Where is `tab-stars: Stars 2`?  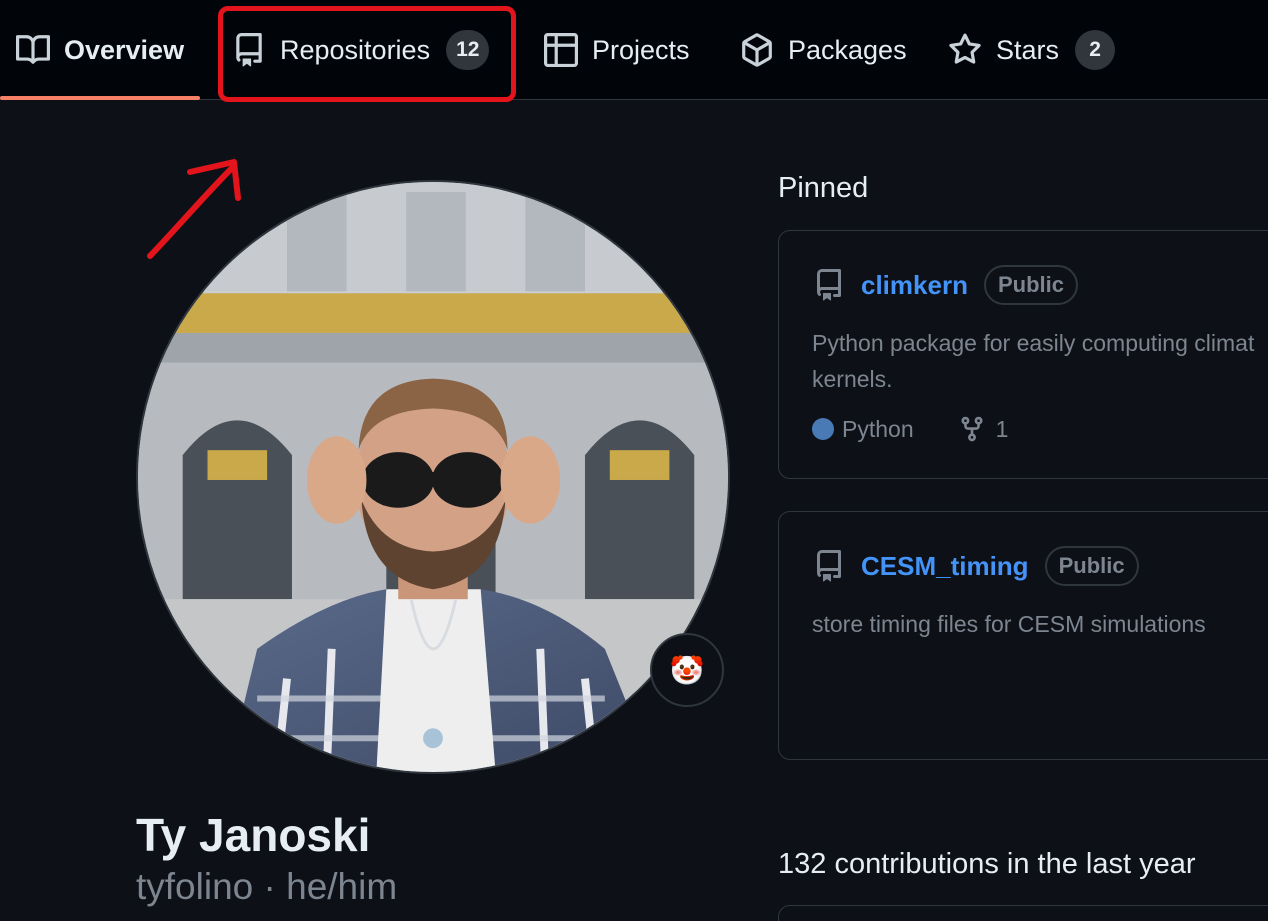
tab-stars: Stars 2 is located at coordinates (1032, 50).